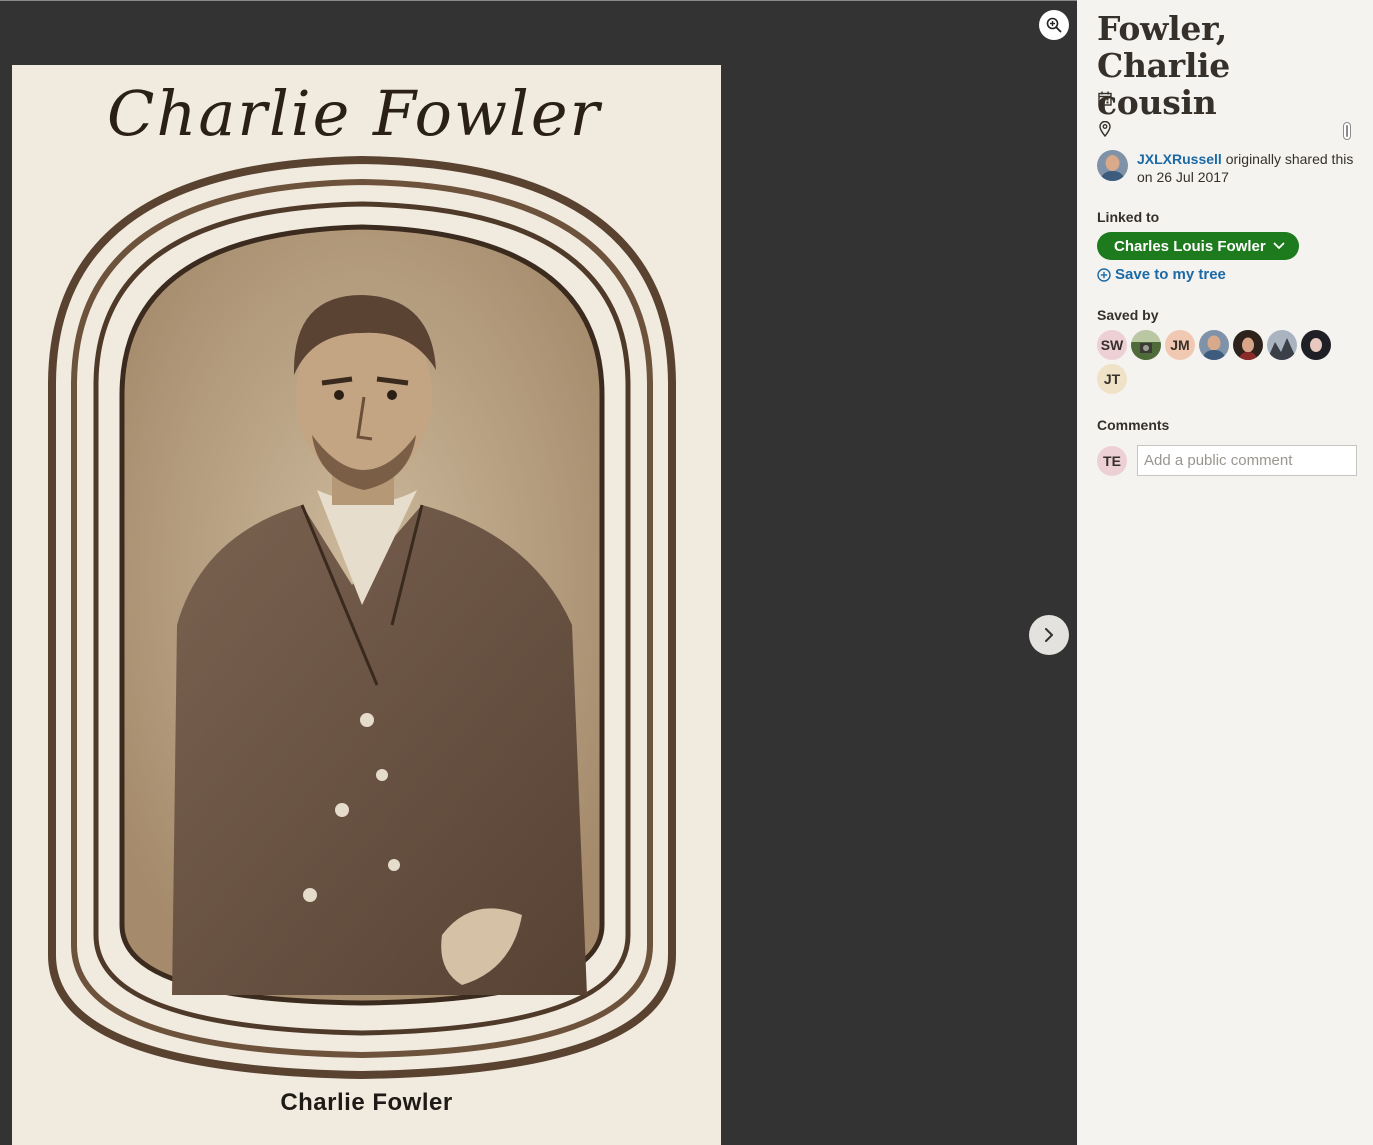 The image size is (1373, 1145). I want to click on calendar-icon, so click(1105, 98).